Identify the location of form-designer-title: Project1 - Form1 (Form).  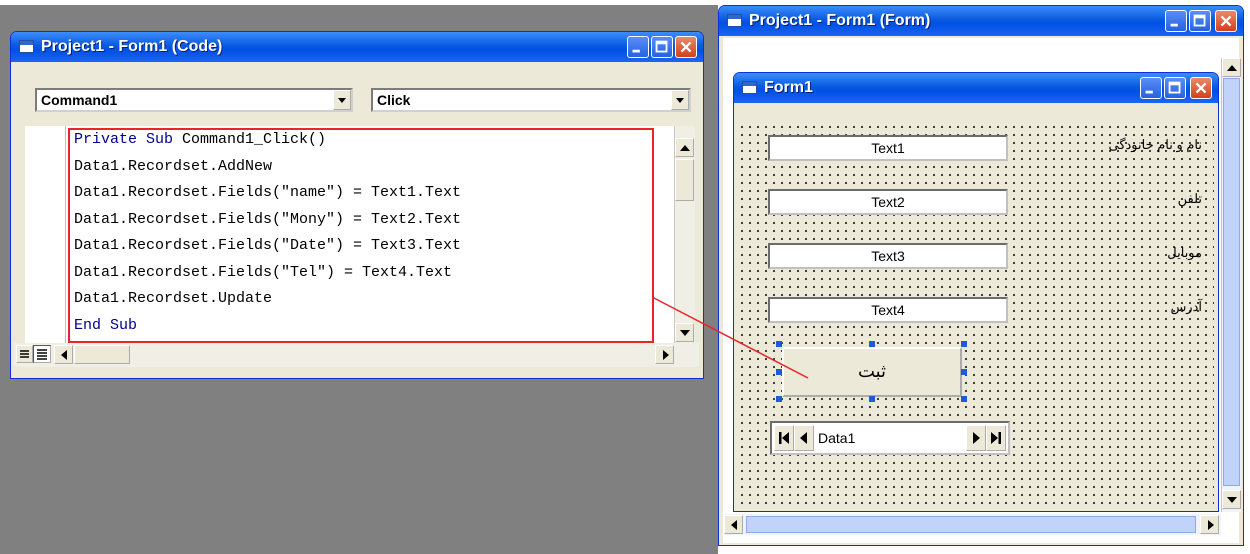
(840, 20).